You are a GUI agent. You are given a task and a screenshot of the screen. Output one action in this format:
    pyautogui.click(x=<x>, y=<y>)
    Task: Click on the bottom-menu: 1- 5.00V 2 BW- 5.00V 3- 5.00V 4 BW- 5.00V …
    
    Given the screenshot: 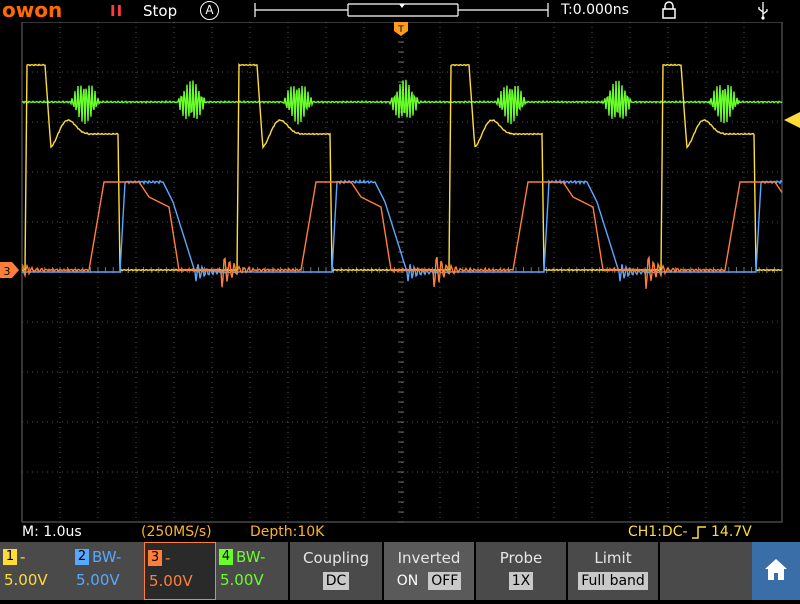 What is the action you would take?
    pyautogui.click(x=400, y=571)
    